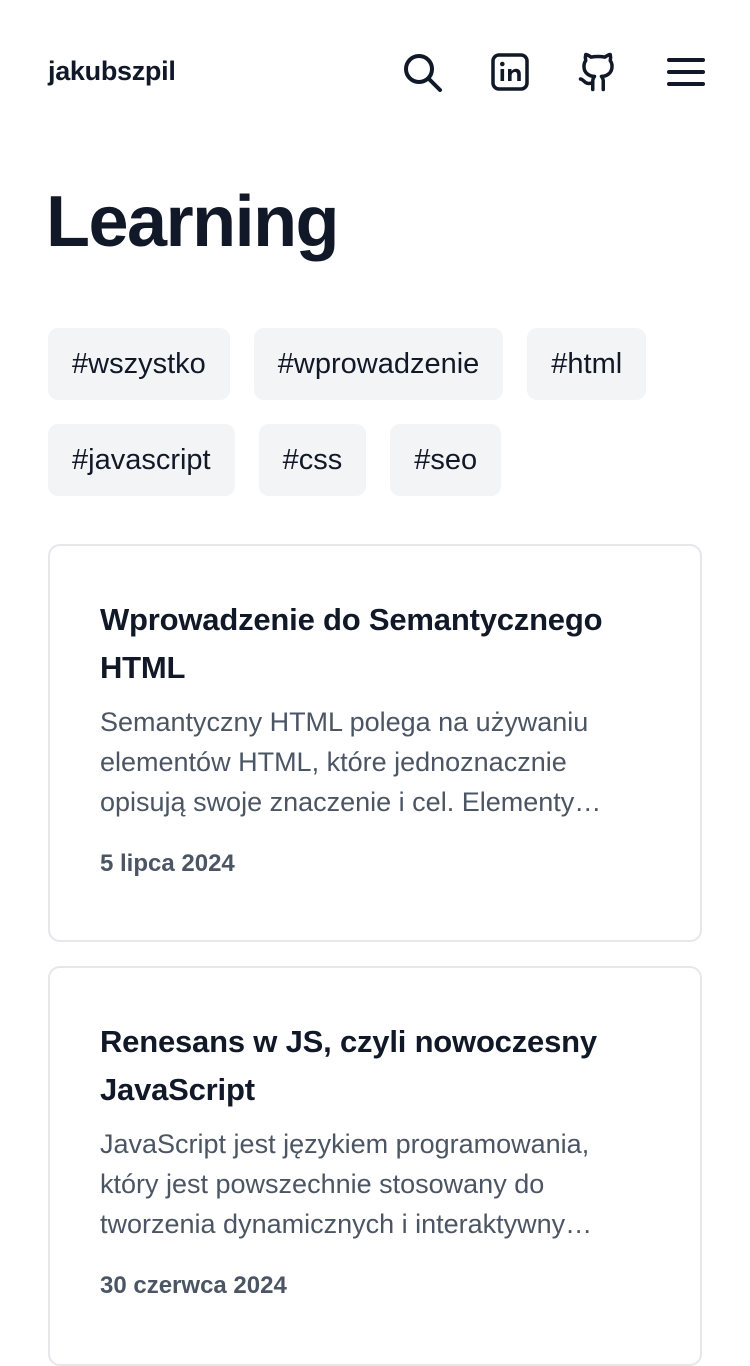 The image size is (750, 1366). I want to click on site-header: jakubszpil, so click(375, 72).